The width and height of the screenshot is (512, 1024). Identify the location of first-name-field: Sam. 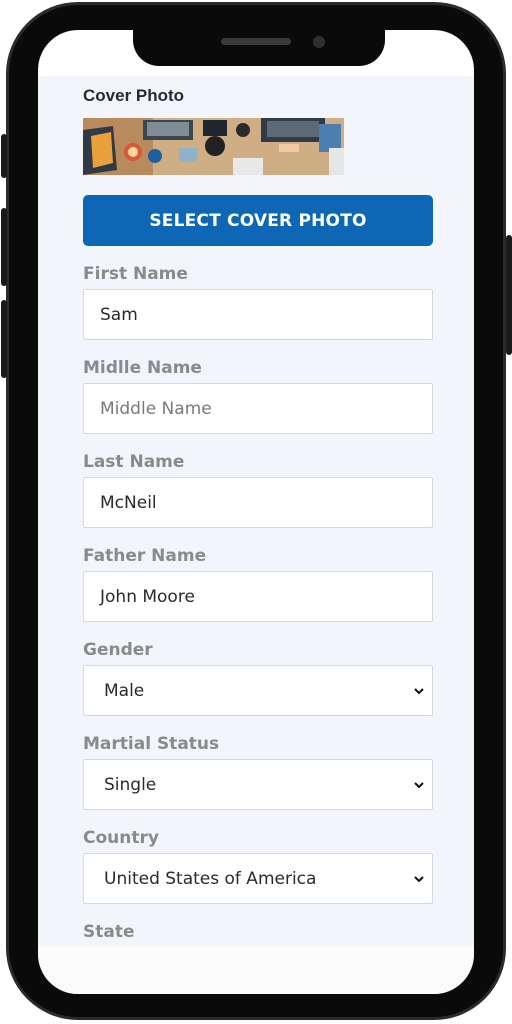
(258, 314).